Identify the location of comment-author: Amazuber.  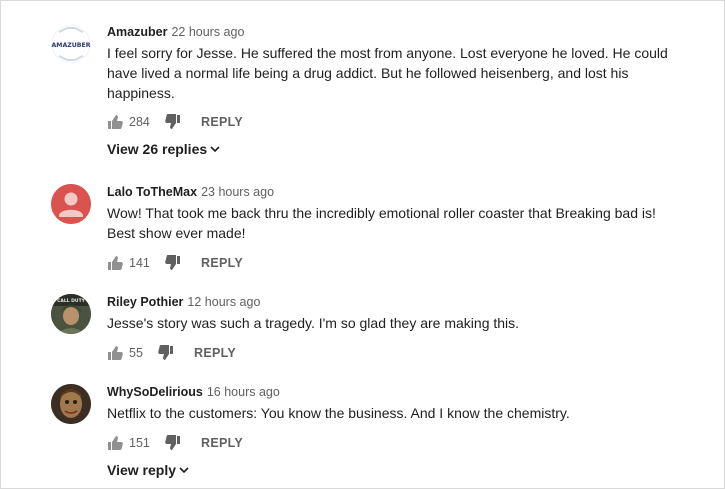
(137, 32).